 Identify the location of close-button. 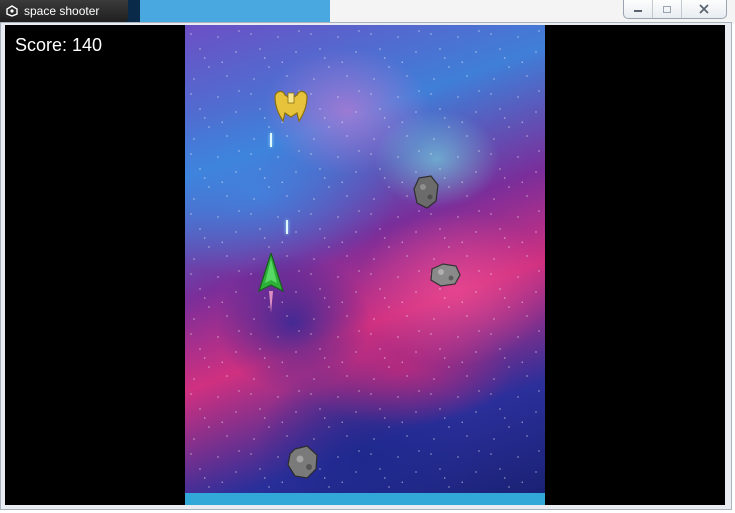
(703, 9).